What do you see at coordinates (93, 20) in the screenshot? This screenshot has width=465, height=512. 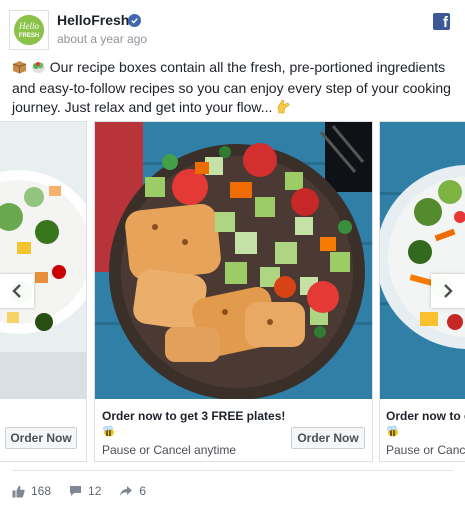 I see `page-name-link: HelloFresh` at bounding box center [93, 20].